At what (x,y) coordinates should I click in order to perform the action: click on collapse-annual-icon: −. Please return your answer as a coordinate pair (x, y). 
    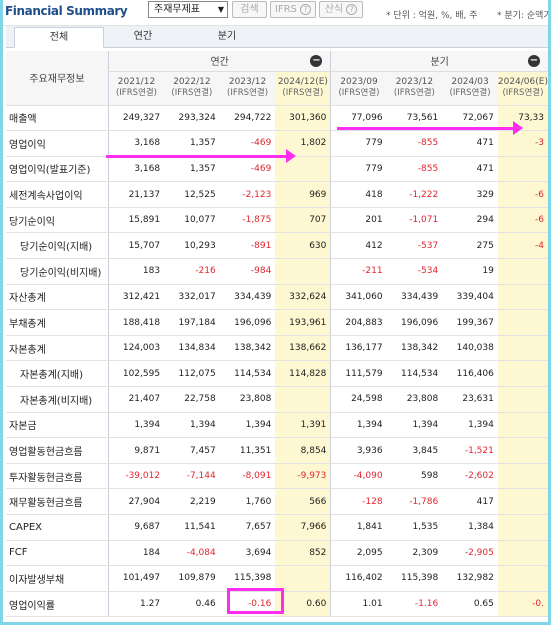
    Looking at the image, I should click on (316, 61).